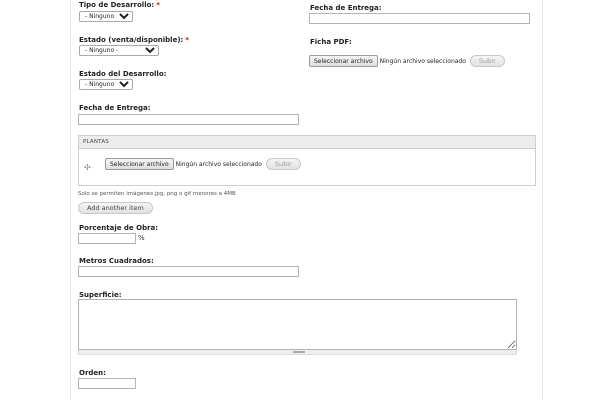 This screenshot has width=600, height=400. I want to click on superficie-label: Superficie:, so click(100, 295).